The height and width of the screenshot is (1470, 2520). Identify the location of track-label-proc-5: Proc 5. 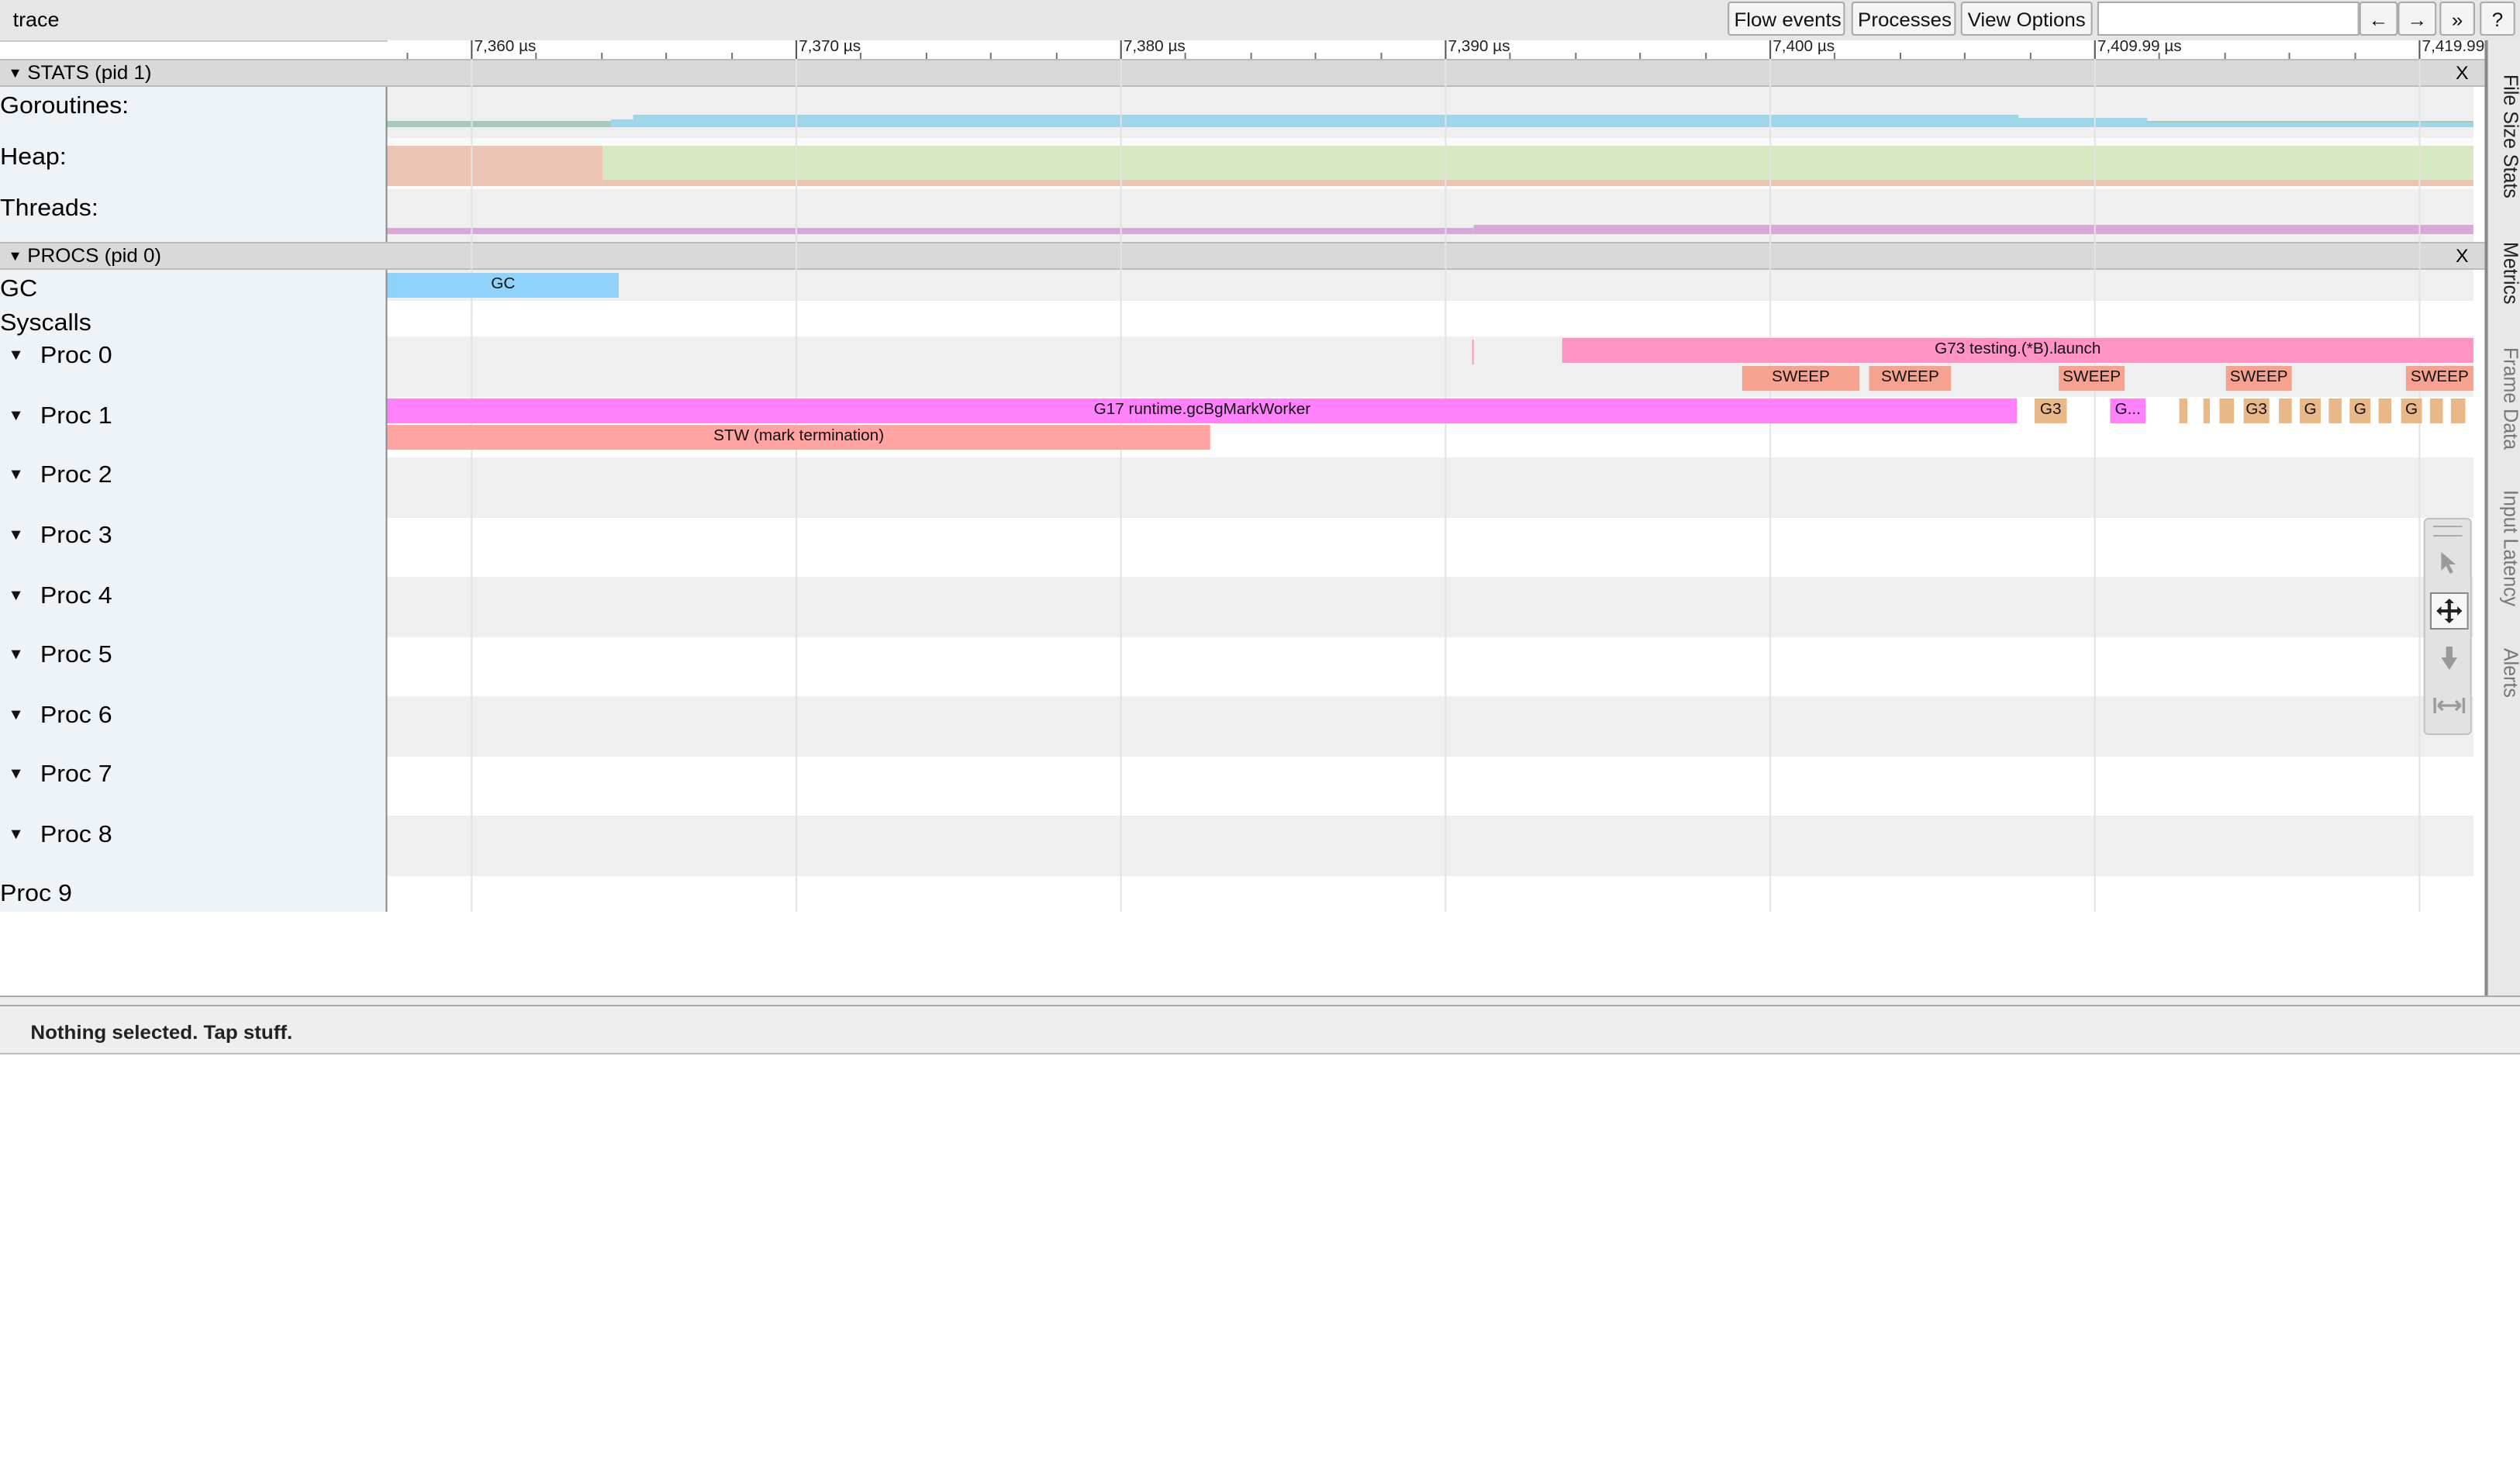
(76, 655).